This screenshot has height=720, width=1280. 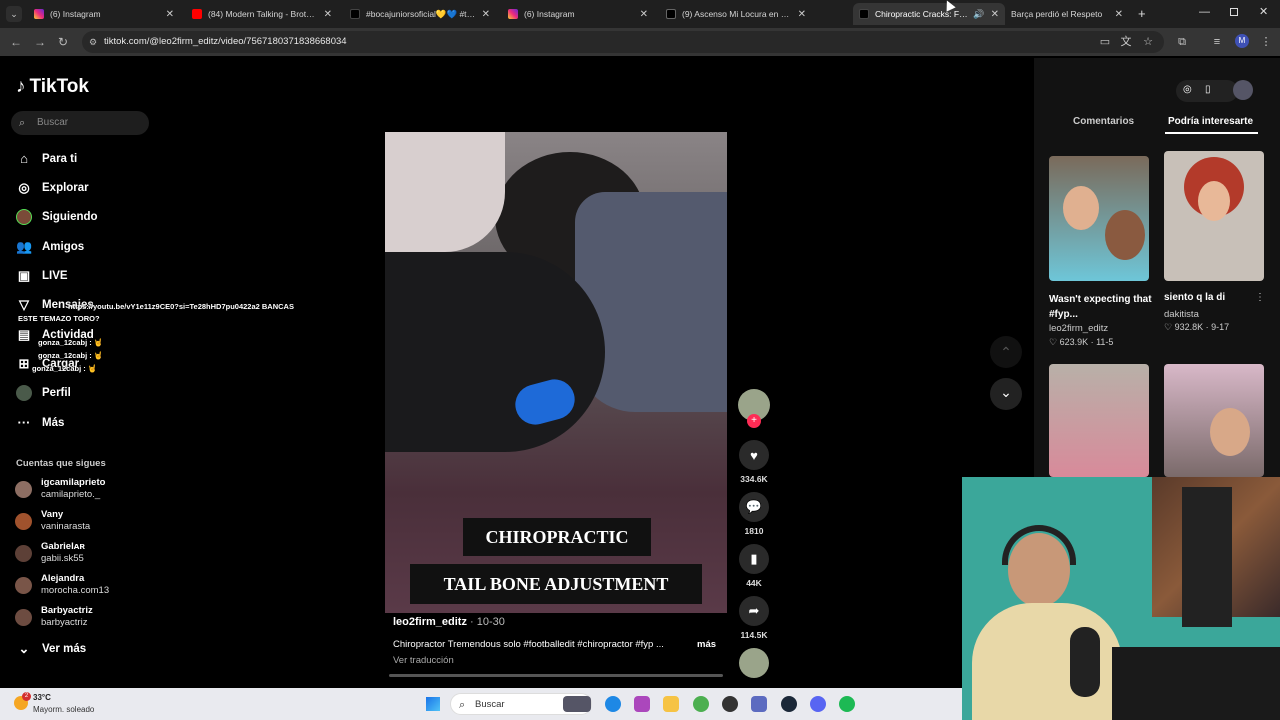 I want to click on search-highlight-icon, so click(x=577, y=704).